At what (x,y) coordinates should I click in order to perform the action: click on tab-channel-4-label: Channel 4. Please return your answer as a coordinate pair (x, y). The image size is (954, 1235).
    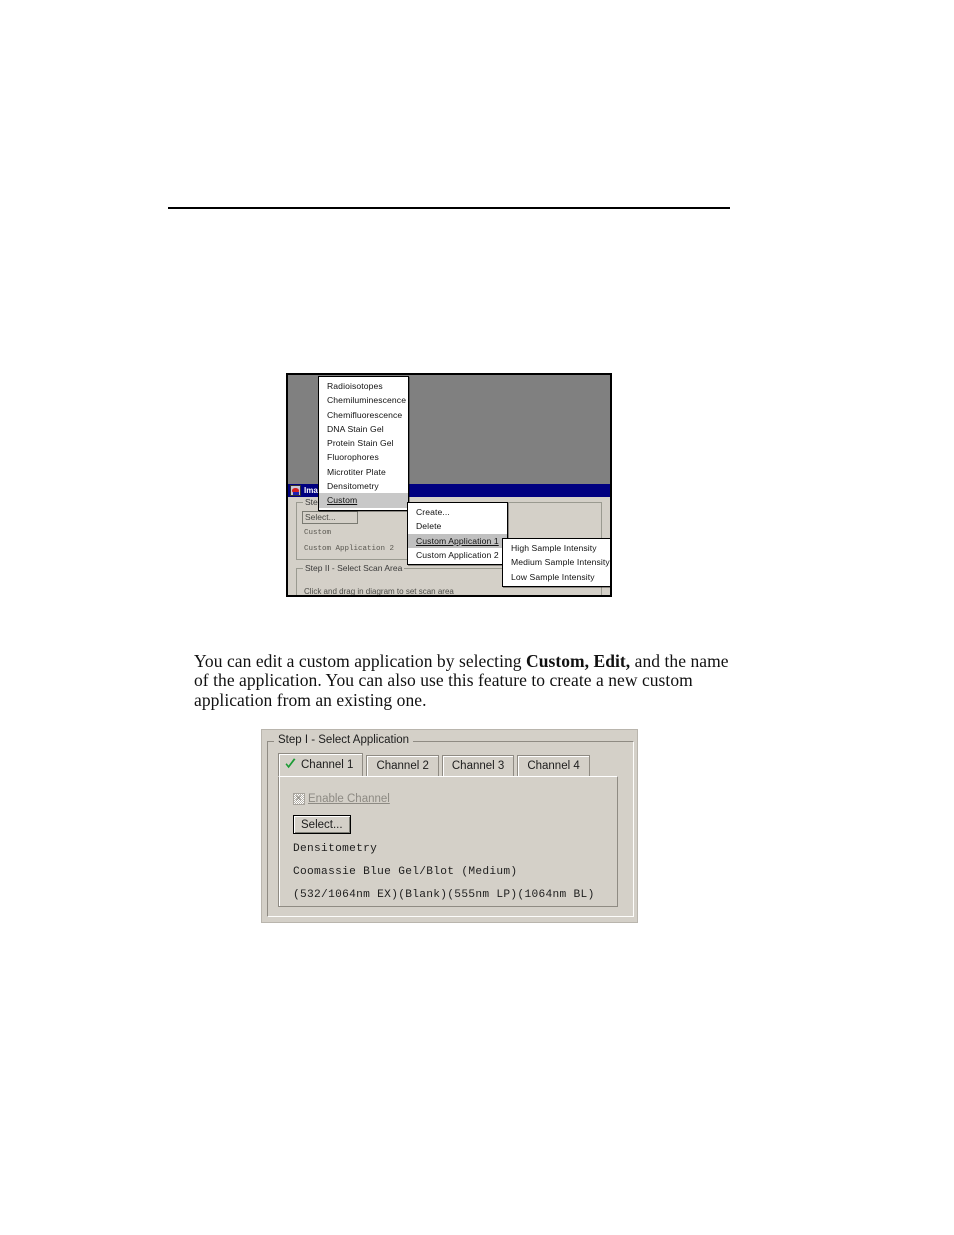
    Looking at the image, I should click on (553, 766).